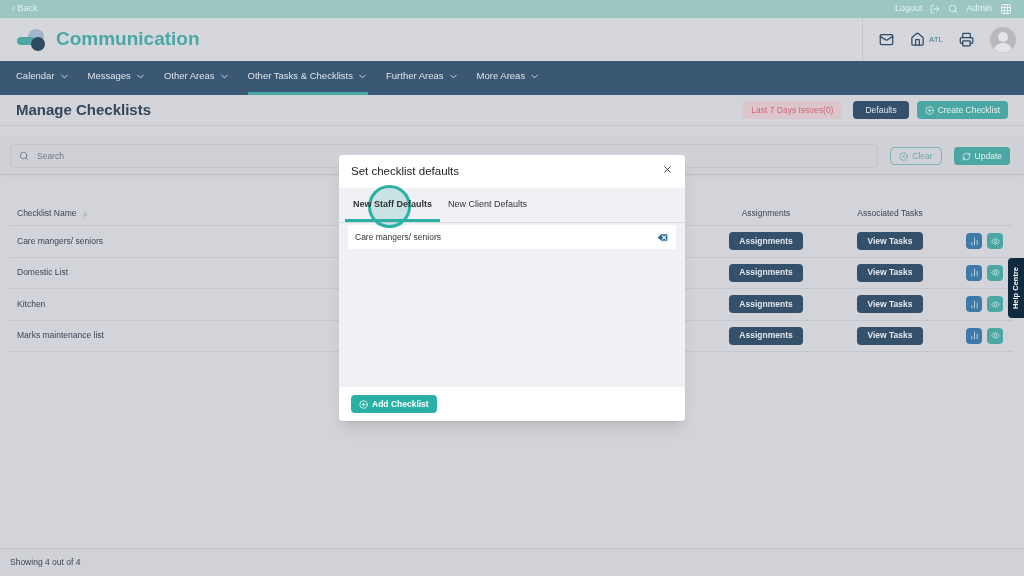 The height and width of the screenshot is (576, 1024). What do you see at coordinates (32, 39) in the screenshot?
I see `logo-icon` at bounding box center [32, 39].